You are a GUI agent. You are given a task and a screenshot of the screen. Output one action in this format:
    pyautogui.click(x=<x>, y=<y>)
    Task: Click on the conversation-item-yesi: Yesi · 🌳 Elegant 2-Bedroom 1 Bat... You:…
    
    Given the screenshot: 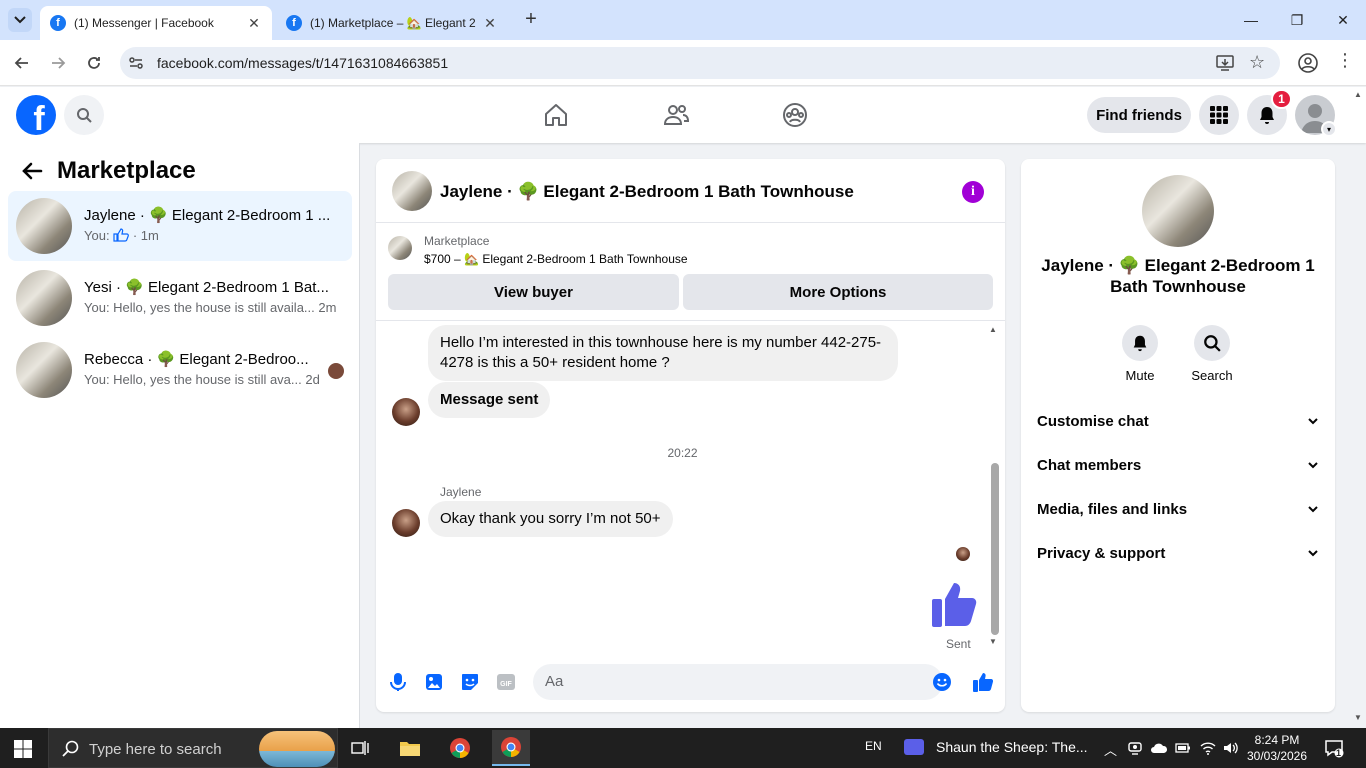 What is the action you would take?
    pyautogui.click(x=180, y=298)
    